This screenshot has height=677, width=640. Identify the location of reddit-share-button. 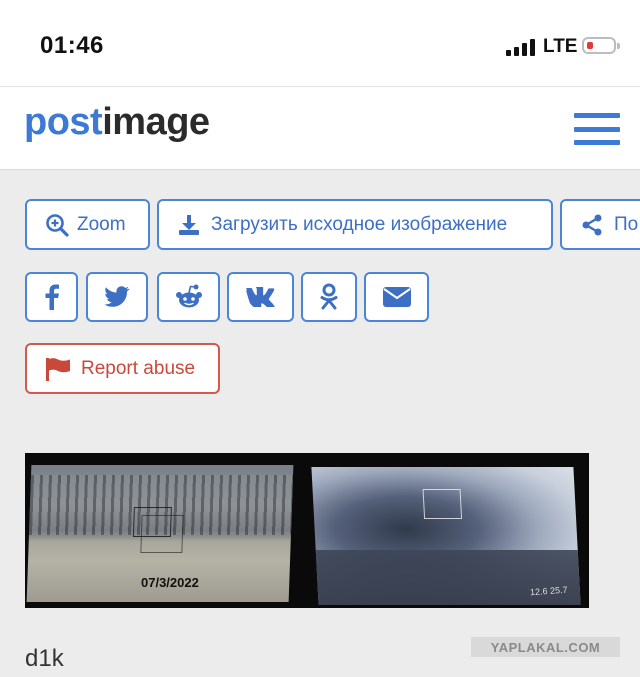
(188, 297).